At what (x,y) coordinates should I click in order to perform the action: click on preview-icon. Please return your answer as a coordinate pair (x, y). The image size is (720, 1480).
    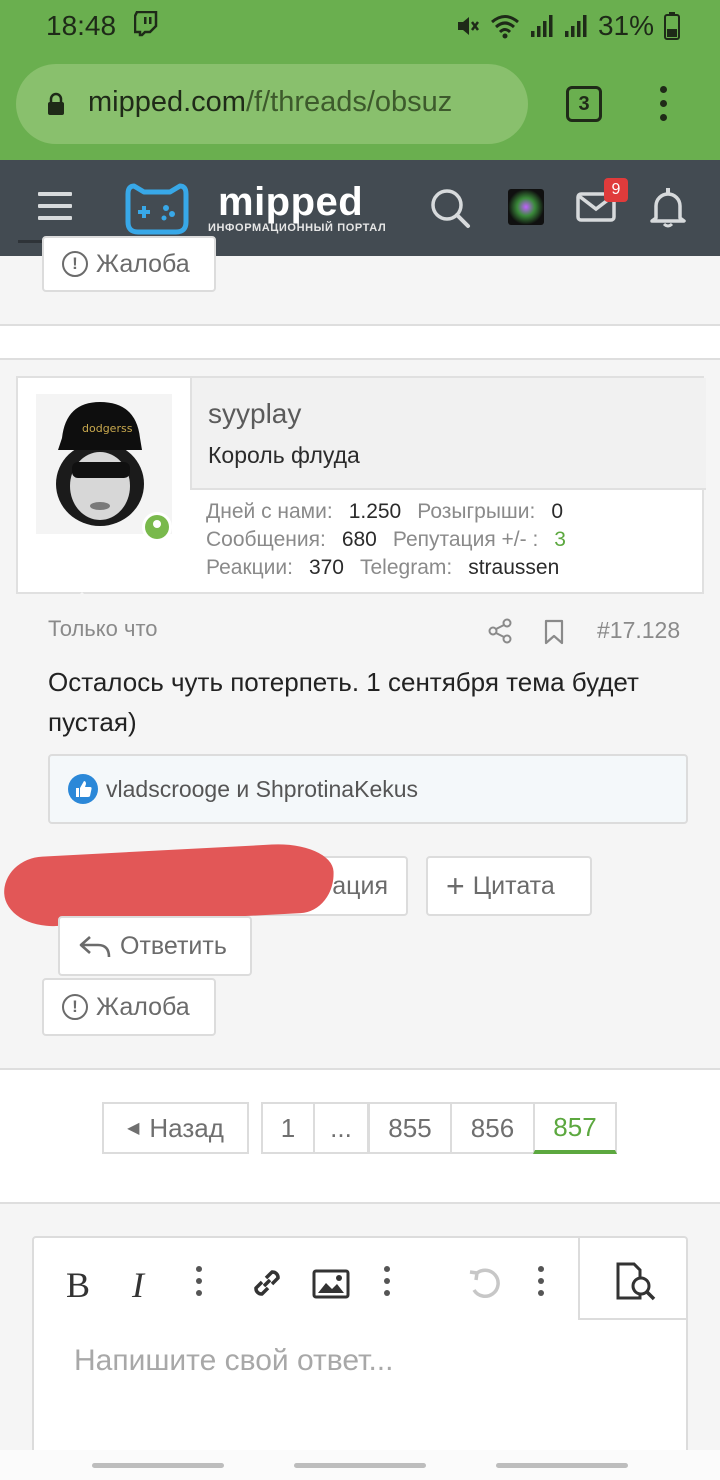
    Looking at the image, I should click on (636, 1281).